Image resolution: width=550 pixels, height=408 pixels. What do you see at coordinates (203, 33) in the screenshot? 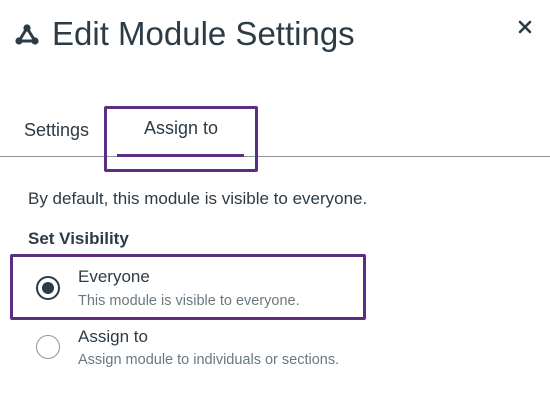
I see `page-title: Edit Module Settings` at bounding box center [203, 33].